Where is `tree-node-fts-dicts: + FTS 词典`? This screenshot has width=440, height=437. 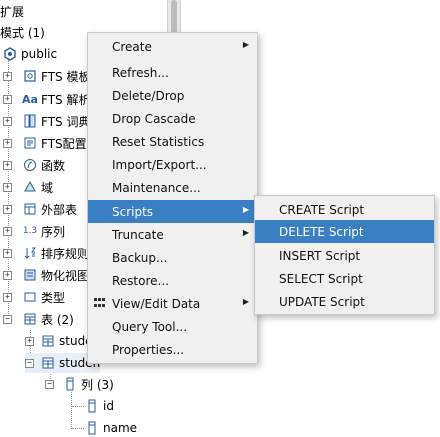 tree-node-fts-dicts: + FTS 词典 is located at coordinates (46, 121).